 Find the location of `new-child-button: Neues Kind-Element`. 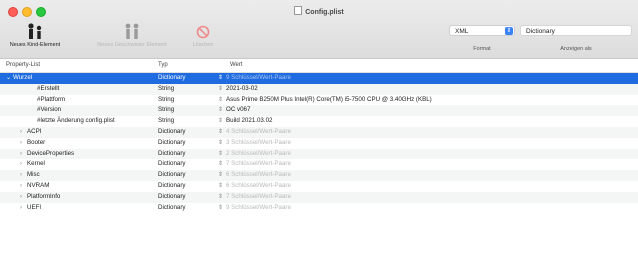

new-child-button: Neues Kind-Element is located at coordinates (35, 35).